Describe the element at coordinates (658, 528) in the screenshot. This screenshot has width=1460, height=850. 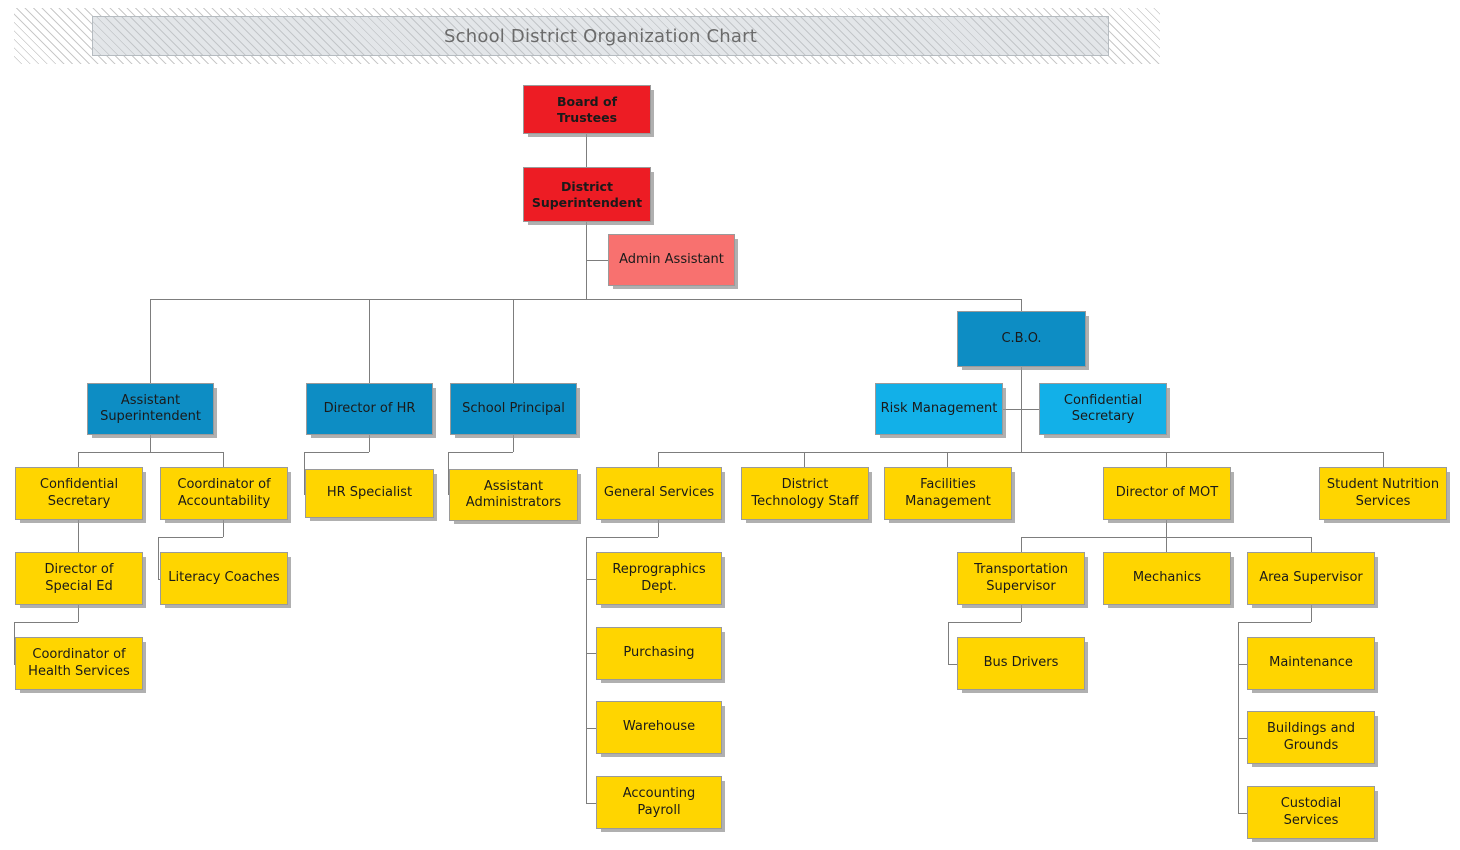
I see `edge-gen-serv-stem` at that location.